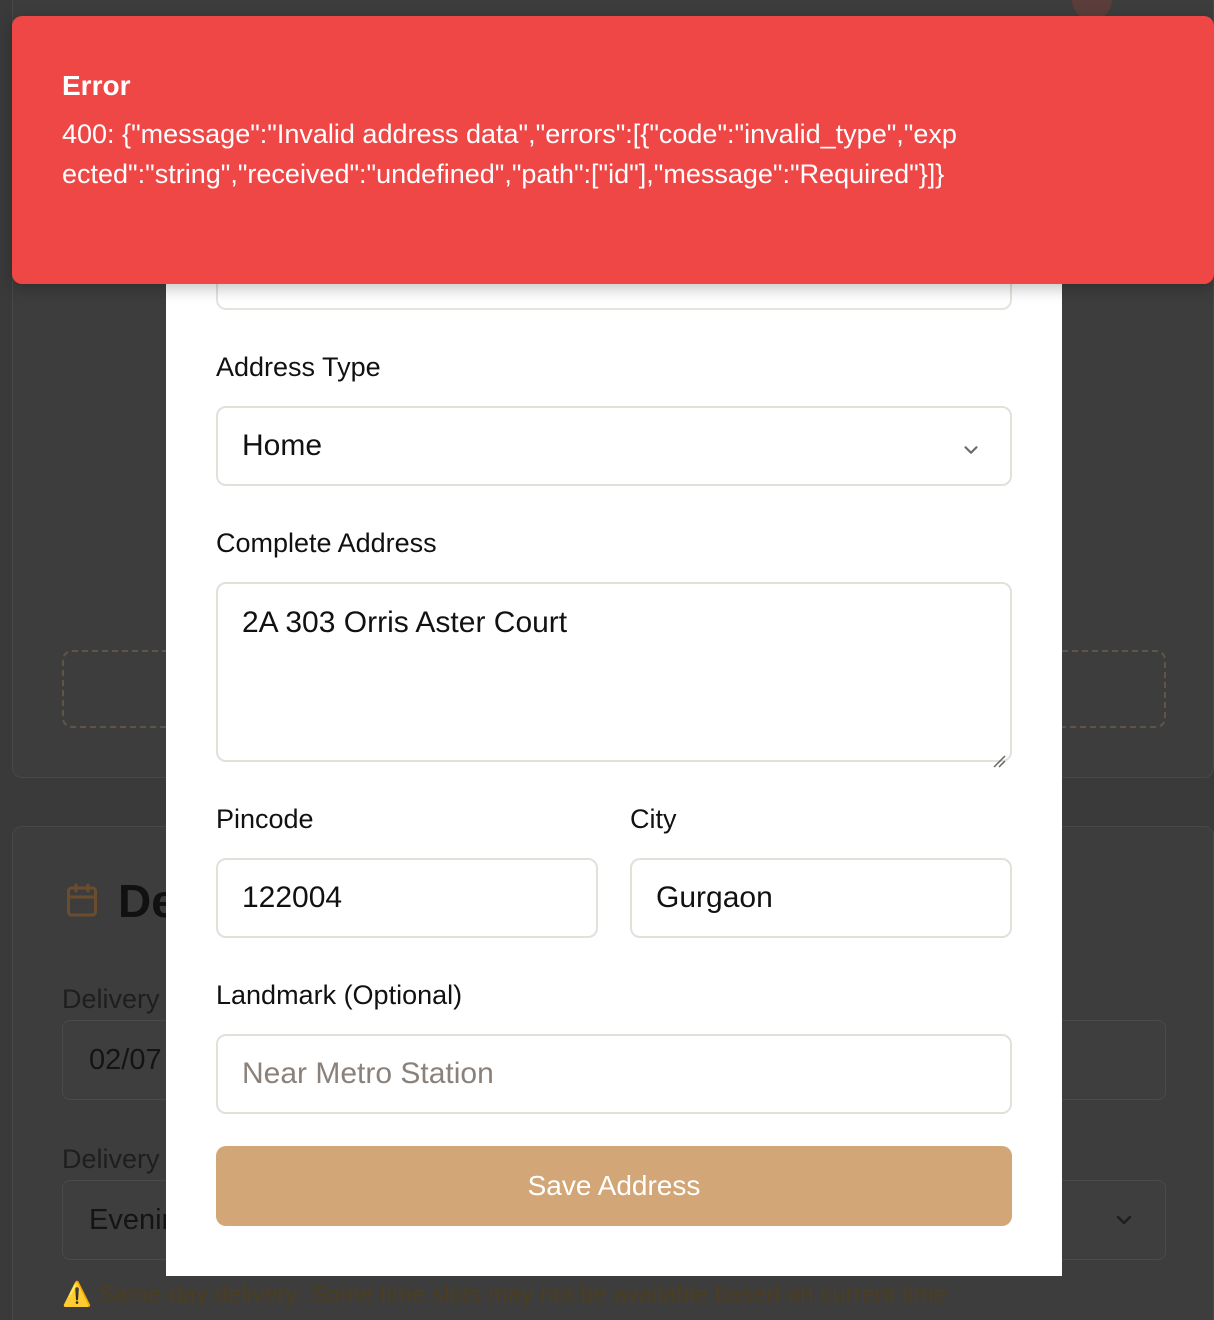 This screenshot has height=1320, width=1214. I want to click on pincode-input: 122004, so click(407, 898).